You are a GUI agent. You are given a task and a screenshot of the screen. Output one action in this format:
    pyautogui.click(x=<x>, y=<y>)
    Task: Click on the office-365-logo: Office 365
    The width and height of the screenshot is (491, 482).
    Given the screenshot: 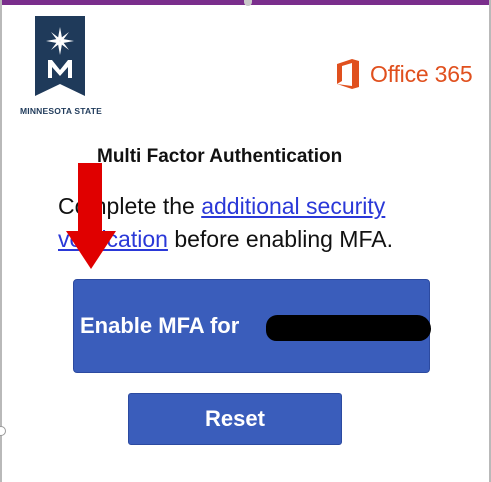 What is the action you would take?
    pyautogui.click(x=403, y=74)
    